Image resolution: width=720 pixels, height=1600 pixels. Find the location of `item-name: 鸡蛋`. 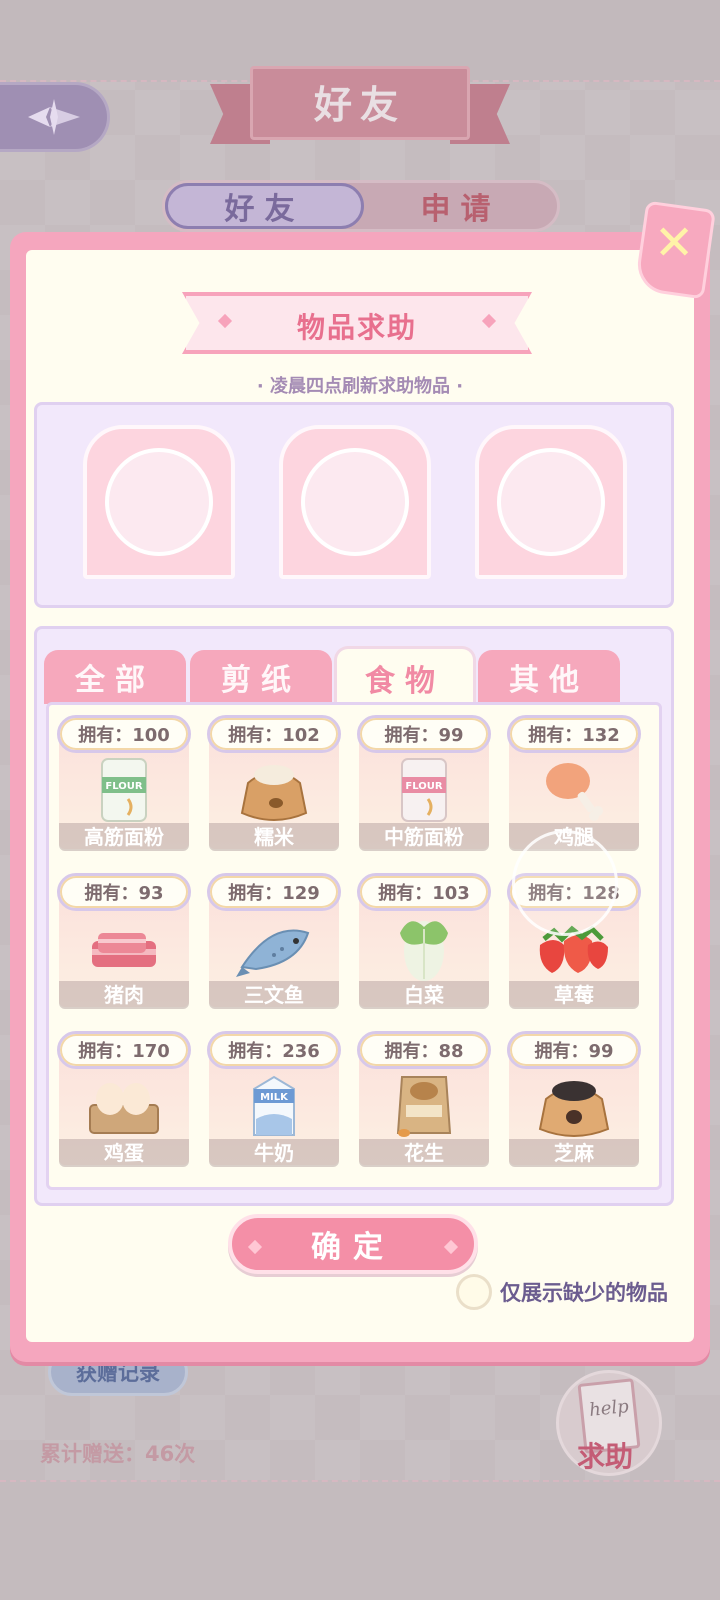

item-name: 鸡蛋 is located at coordinates (124, 1153).